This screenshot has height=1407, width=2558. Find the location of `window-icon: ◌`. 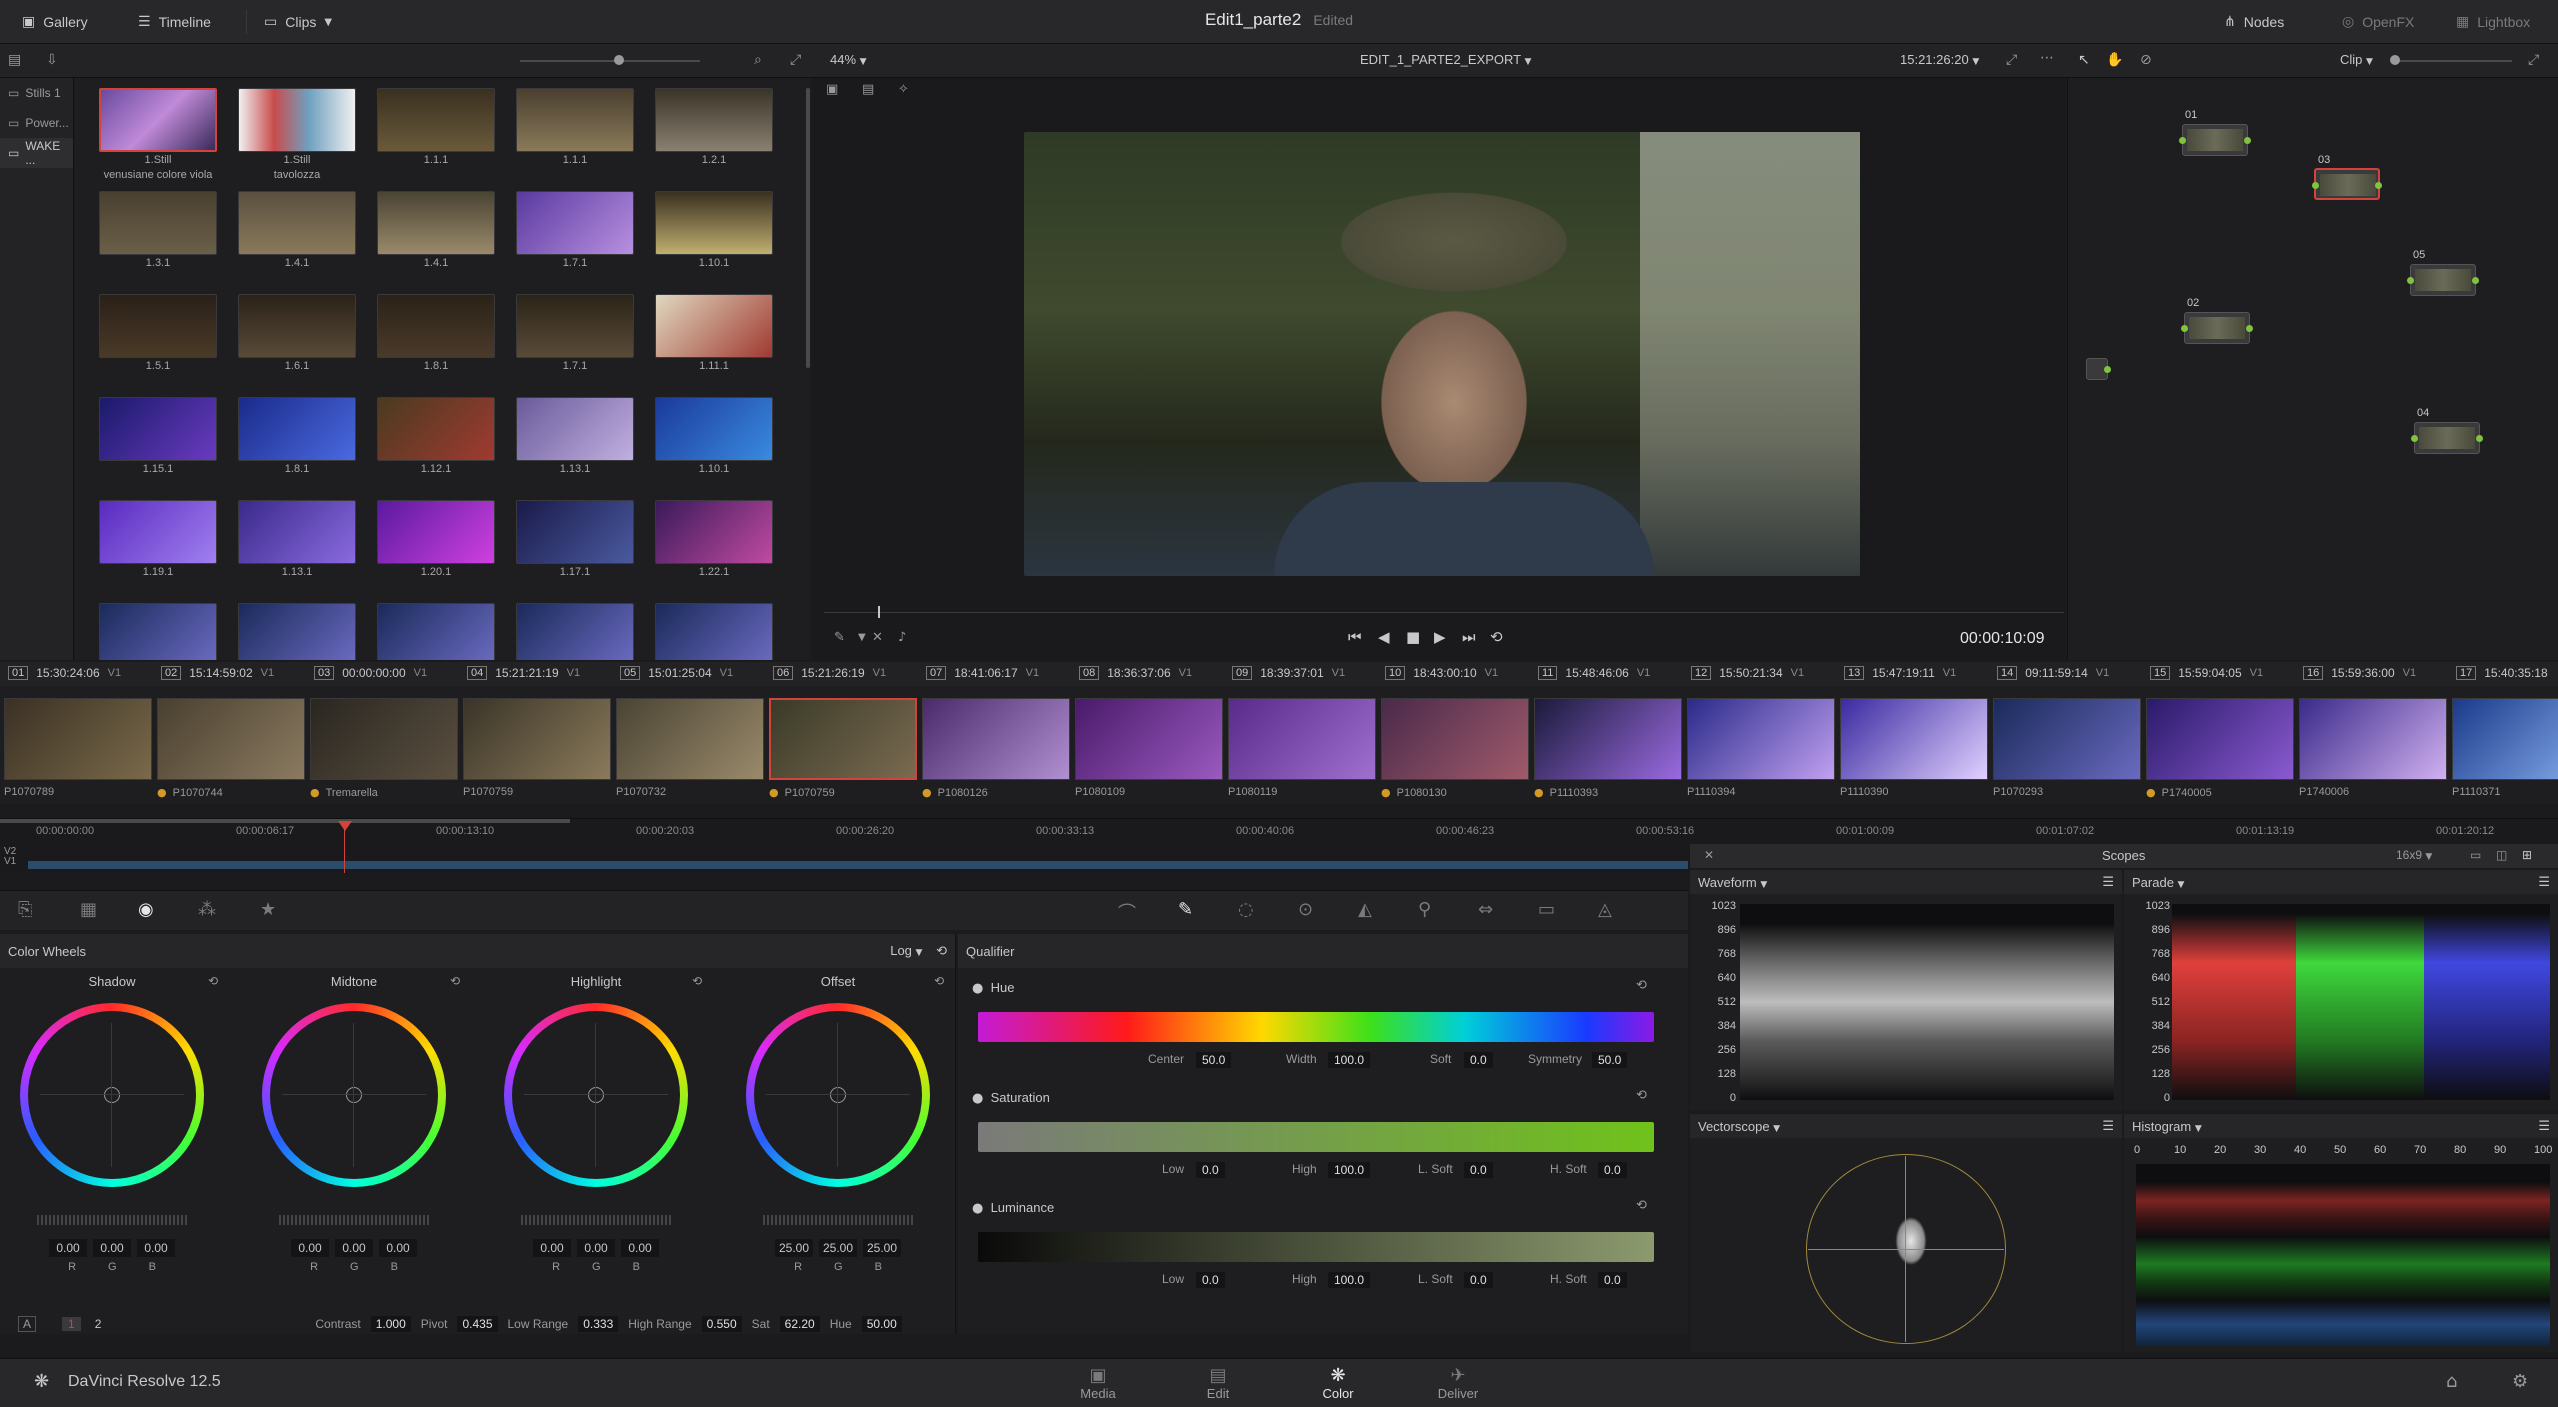

window-icon: ◌ is located at coordinates (1246, 909).